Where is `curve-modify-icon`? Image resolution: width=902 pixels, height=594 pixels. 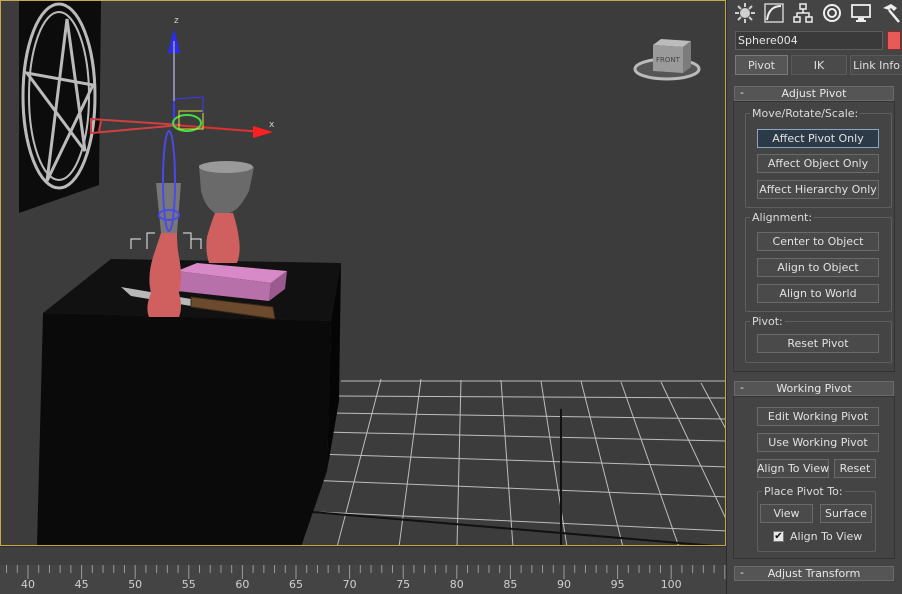
curve-modify-icon is located at coordinates (773, 13).